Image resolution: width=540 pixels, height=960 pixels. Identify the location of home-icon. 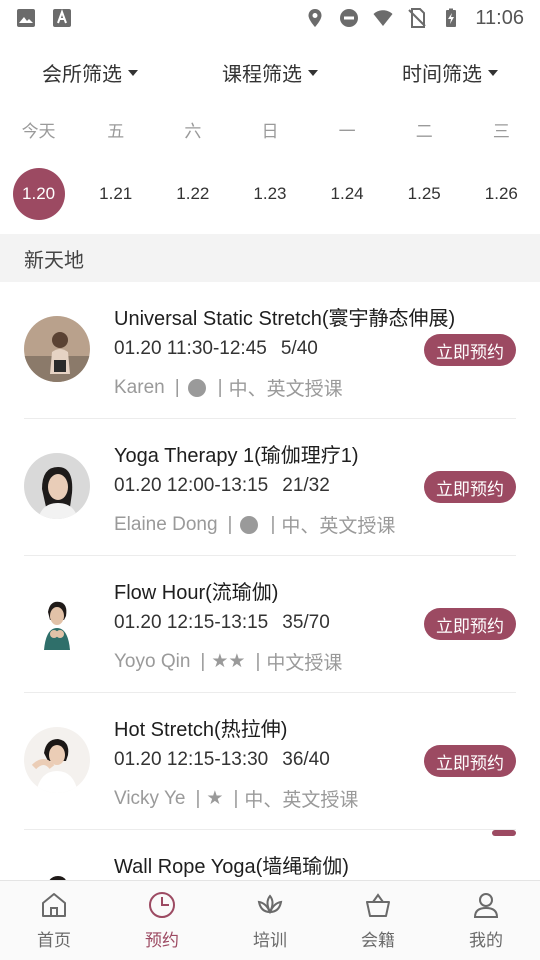
(54, 905).